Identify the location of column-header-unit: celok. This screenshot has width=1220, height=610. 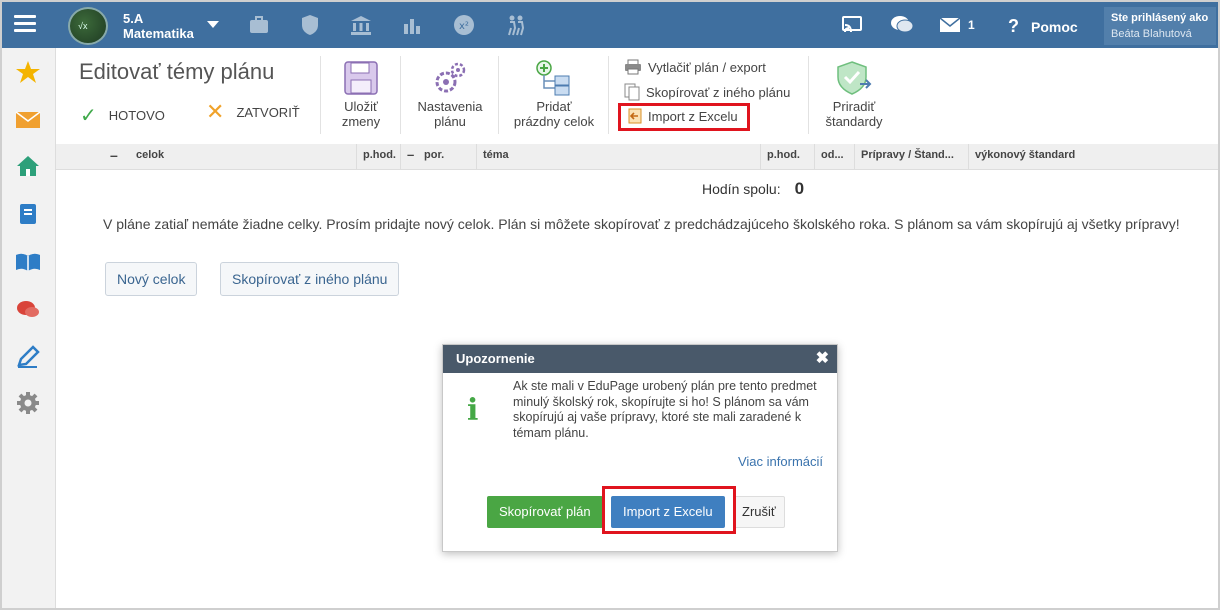
(243, 157).